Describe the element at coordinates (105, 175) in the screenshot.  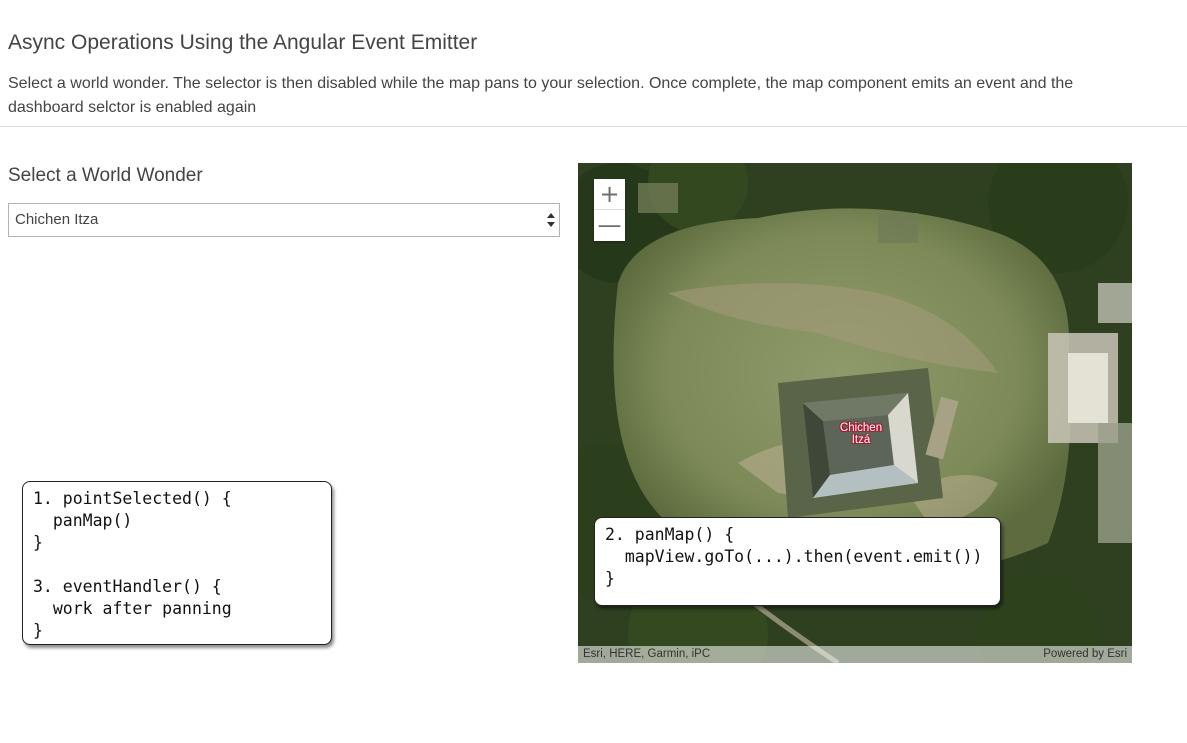
I see `wonder-select-label: Select a World Wonder` at that location.